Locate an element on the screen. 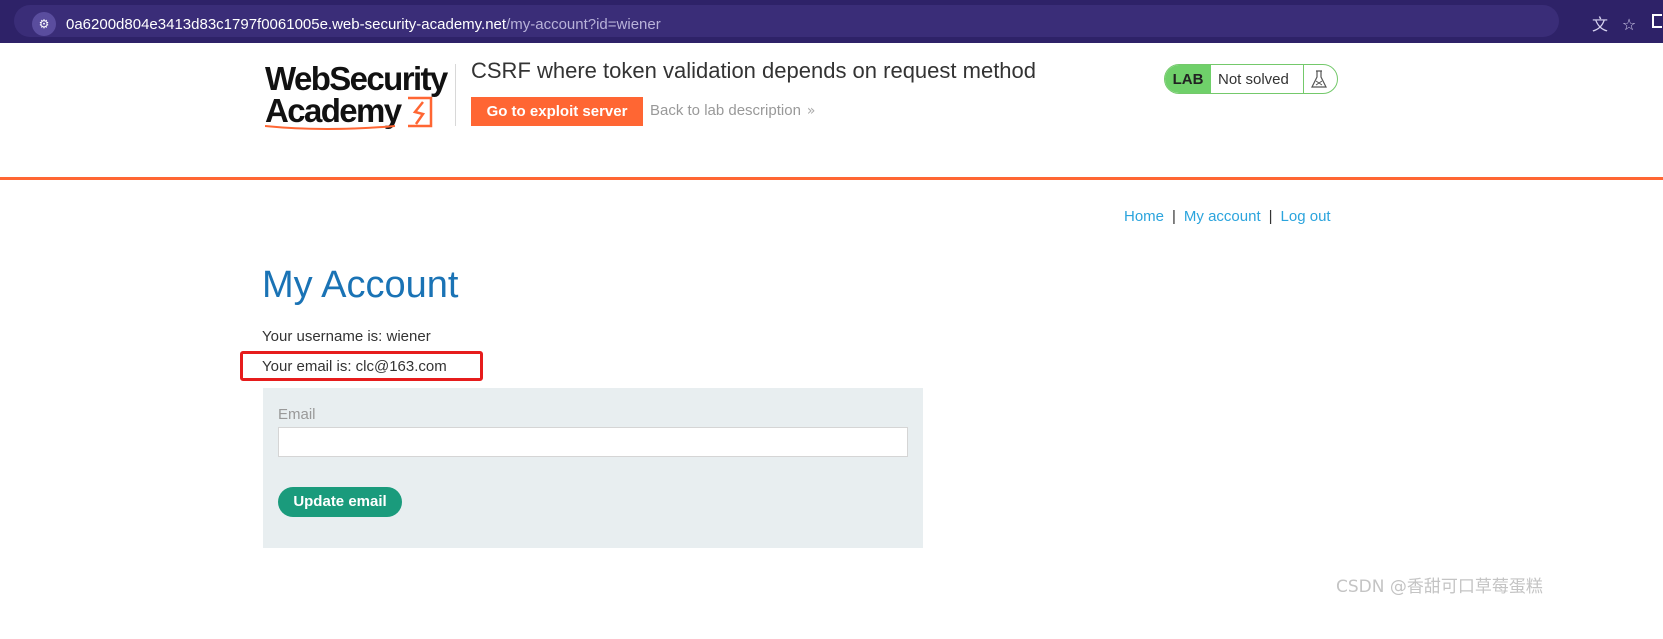  nav-my-account-link: My account is located at coordinates (1222, 216).